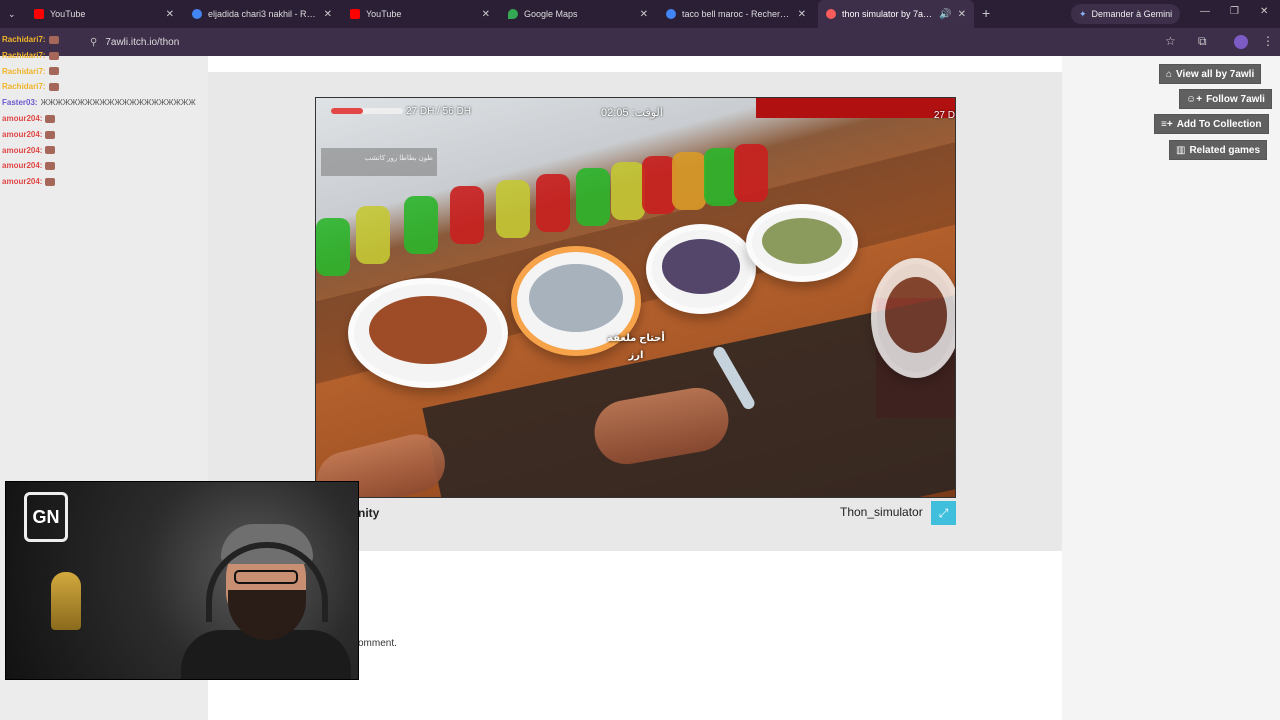 Image resolution: width=1280 pixels, height=720 pixels. I want to click on interaction-prompt: أحتاج ملعقة ارز, so click(636, 347).